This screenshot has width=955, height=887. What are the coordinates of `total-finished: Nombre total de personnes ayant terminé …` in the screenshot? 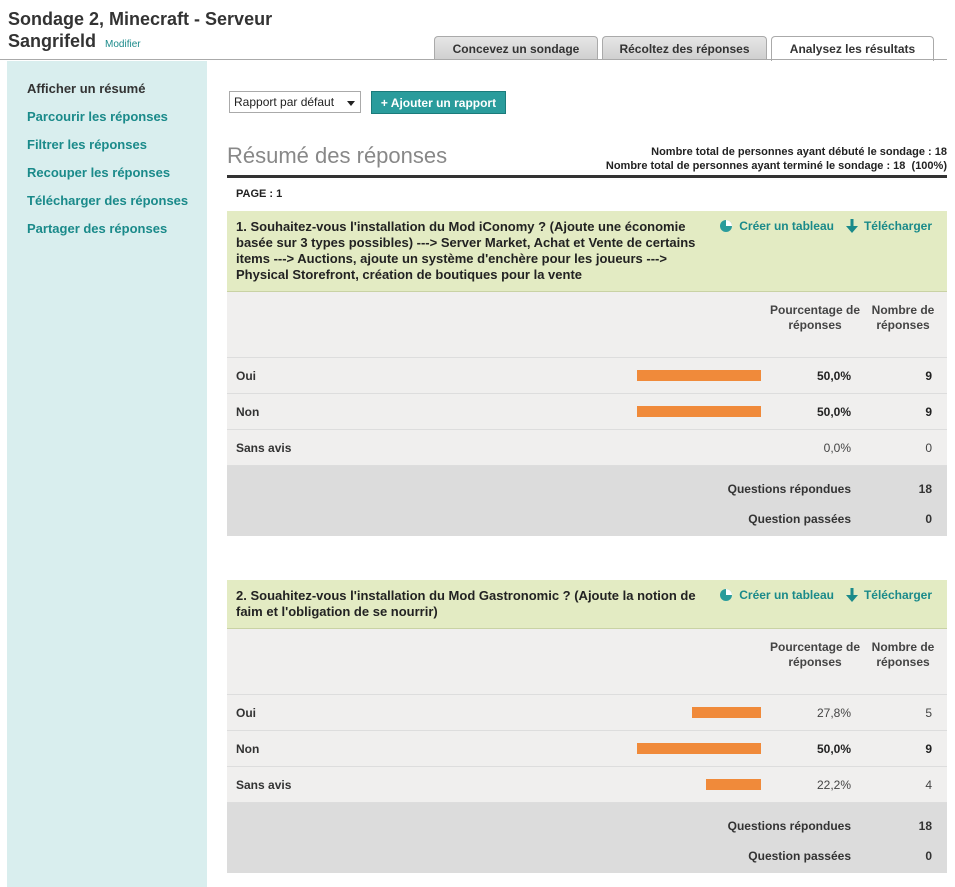 It's located at (776, 166).